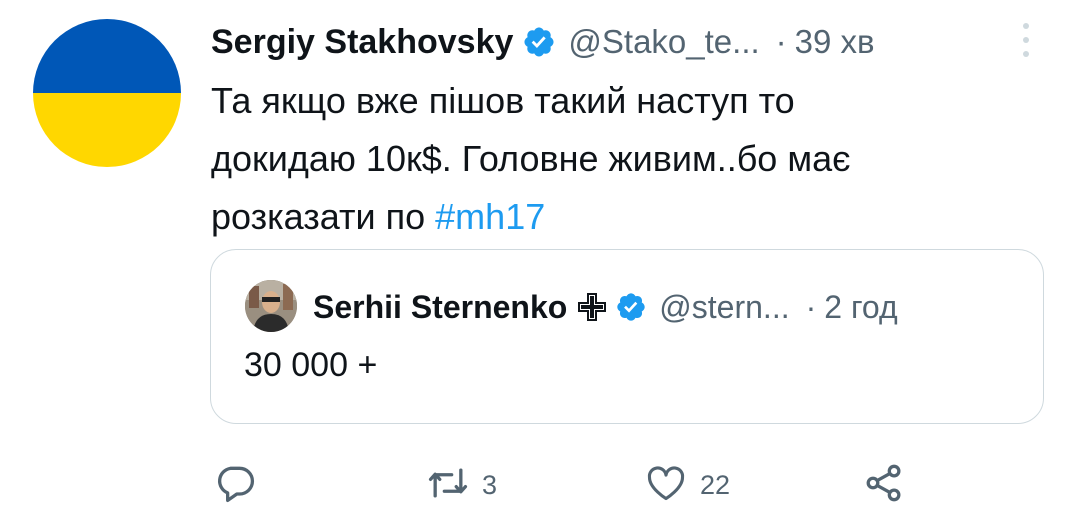  What do you see at coordinates (503, 100) in the screenshot?
I see `tweet-text-line: Та якщо вже пішов такий наступ то` at bounding box center [503, 100].